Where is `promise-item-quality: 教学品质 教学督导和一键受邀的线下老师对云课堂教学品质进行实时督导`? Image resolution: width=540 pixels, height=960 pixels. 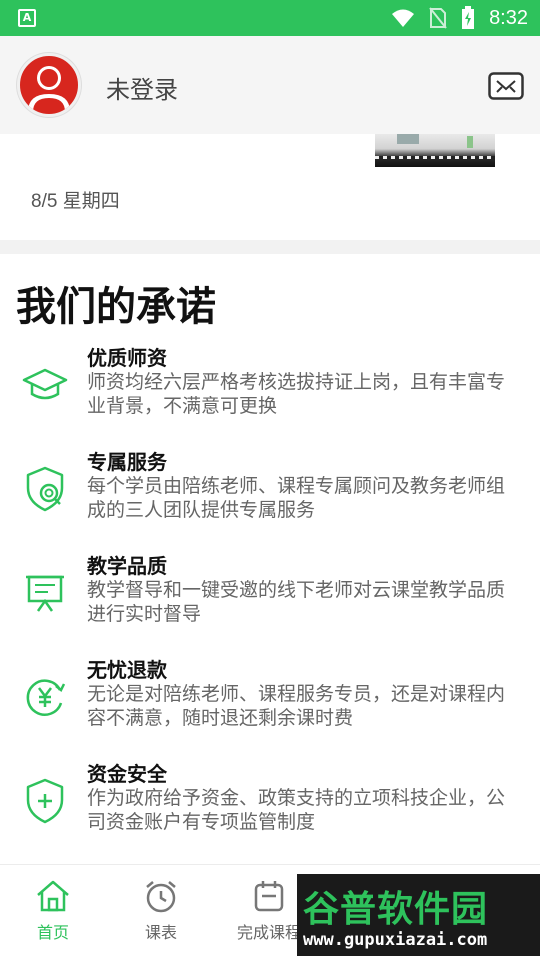
promise-item-quality: 教学品质 教学督导和一键受邀的线下老师对云课堂教学品质进行实时督导 is located at coordinates (270, 598).